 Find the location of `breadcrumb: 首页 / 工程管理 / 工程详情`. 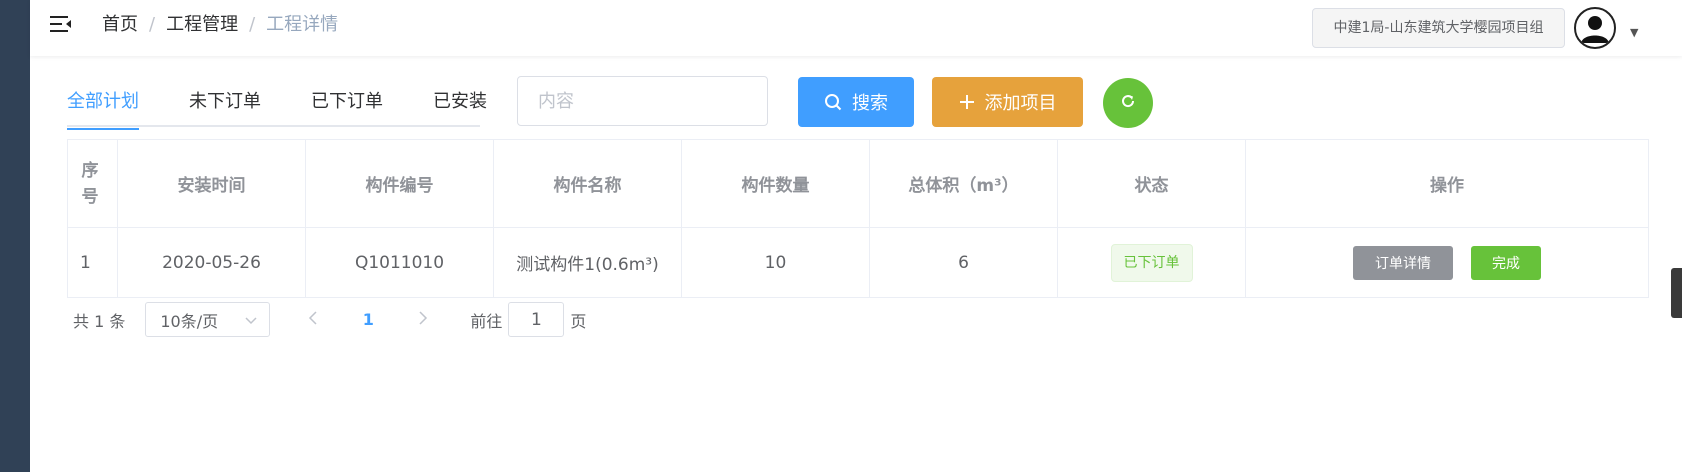

breadcrumb: 首页 / 工程管理 / 工程详情 is located at coordinates (220, 25).